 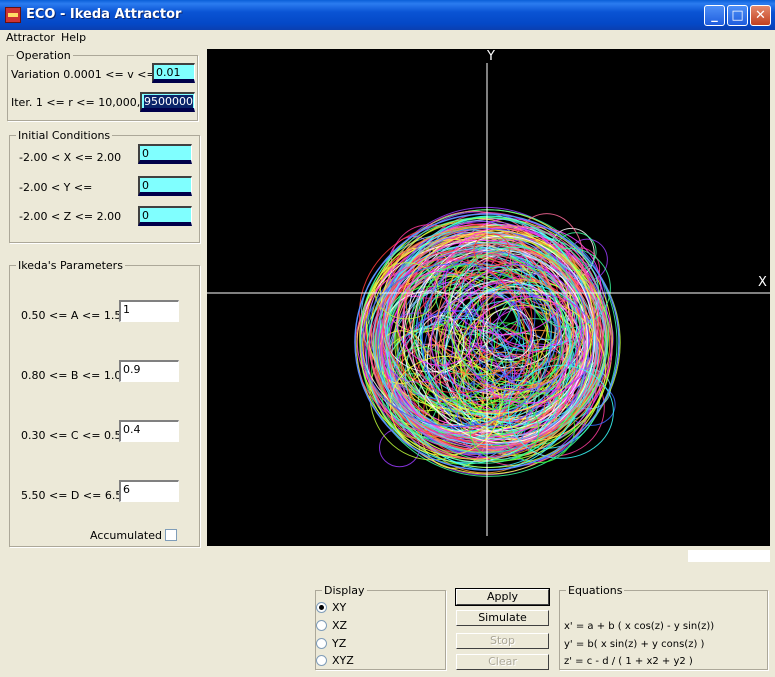 What do you see at coordinates (321, 643) in the screenshot?
I see `radio-yz` at bounding box center [321, 643].